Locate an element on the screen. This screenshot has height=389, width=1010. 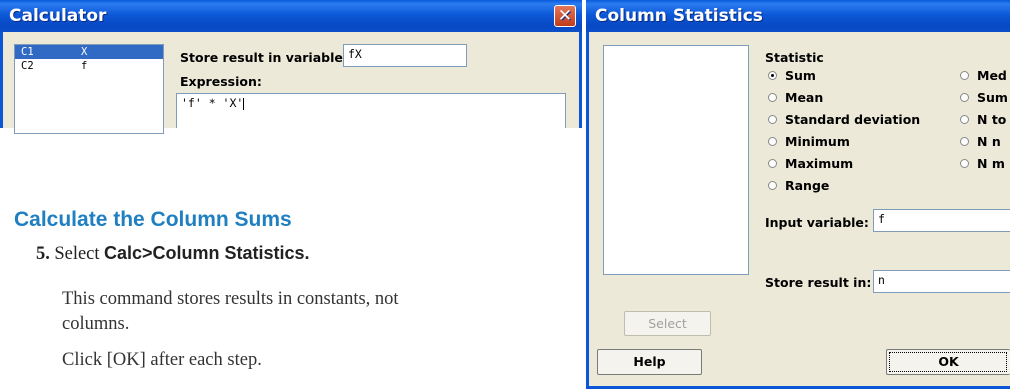
column-name: X is located at coordinates (84, 52).